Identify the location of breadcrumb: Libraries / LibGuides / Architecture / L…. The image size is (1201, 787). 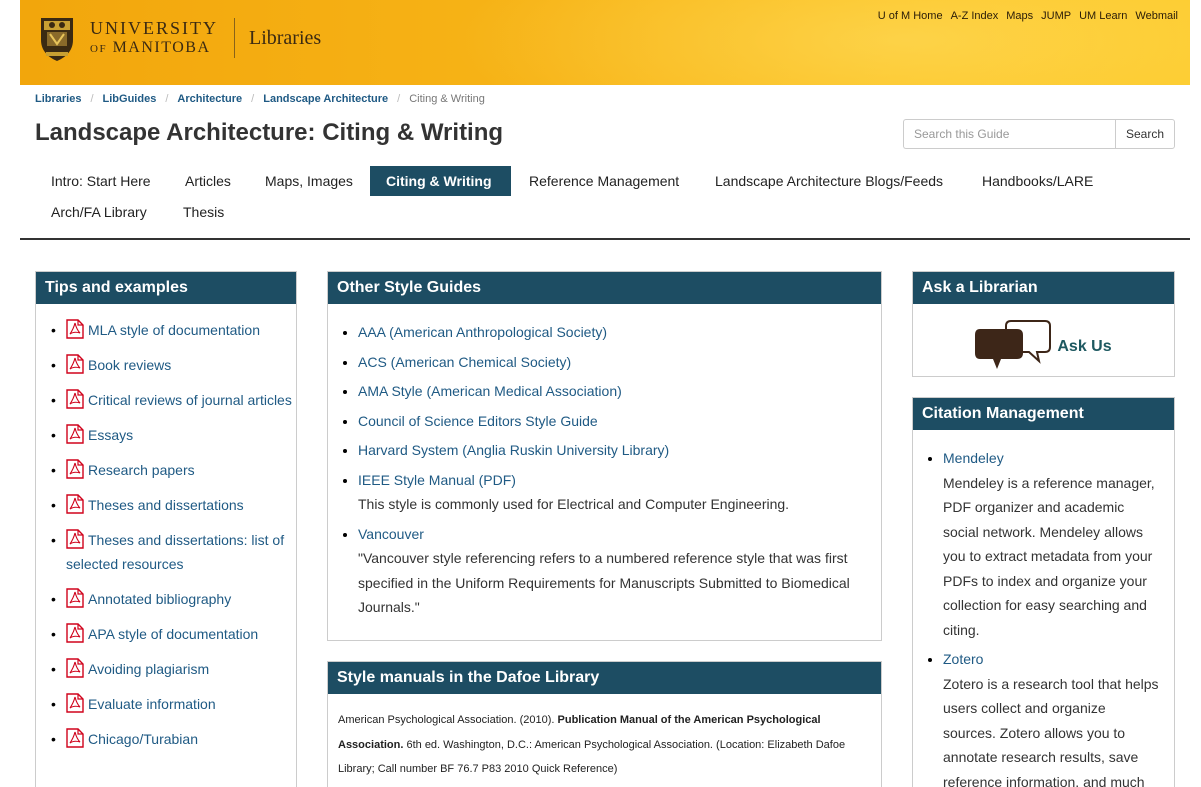
(260, 99).